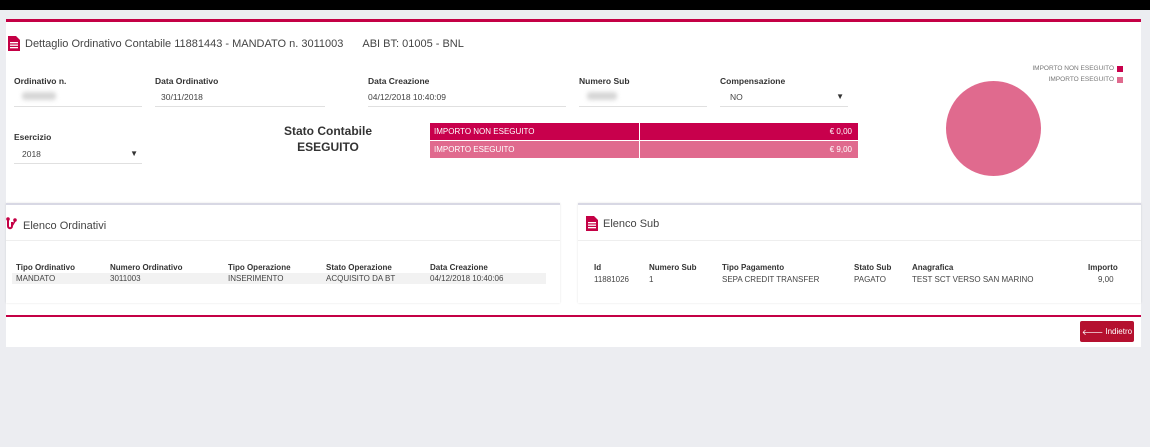 The height and width of the screenshot is (447, 1150). What do you see at coordinates (1106, 279) in the screenshot?
I see `table-cell: 9,00` at bounding box center [1106, 279].